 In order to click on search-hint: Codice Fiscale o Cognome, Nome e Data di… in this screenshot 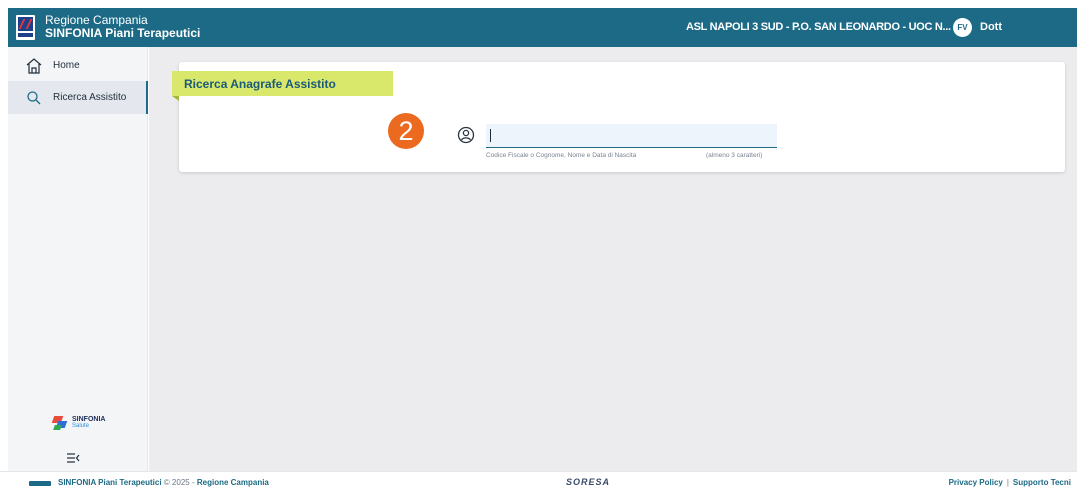, I will do `click(561, 155)`.